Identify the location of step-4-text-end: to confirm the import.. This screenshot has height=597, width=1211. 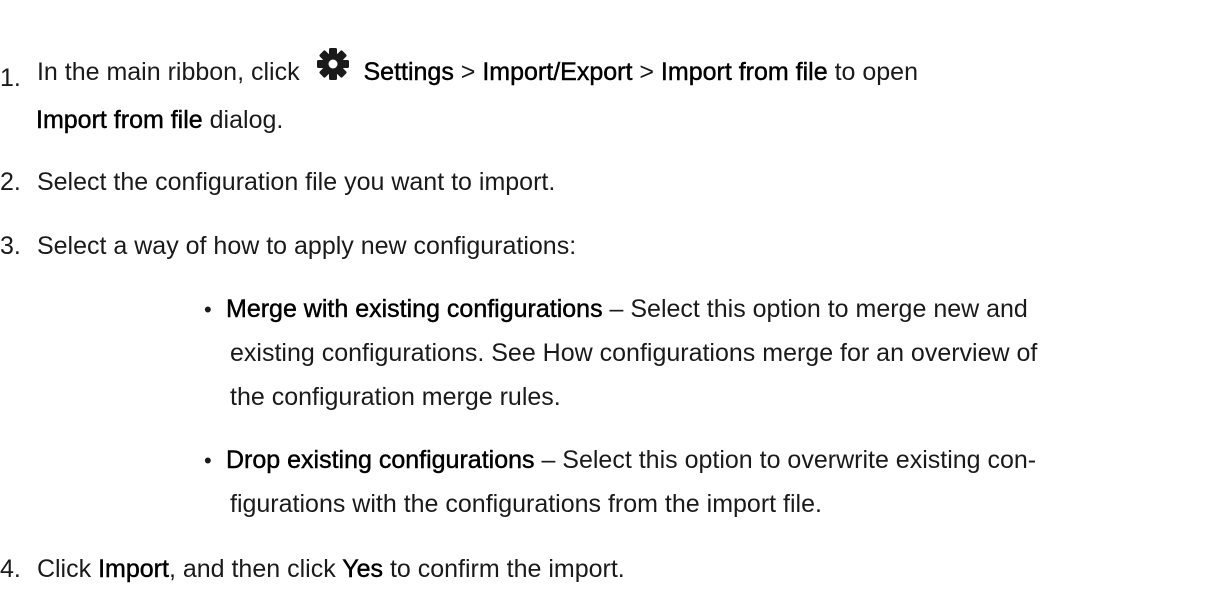
(507, 569).